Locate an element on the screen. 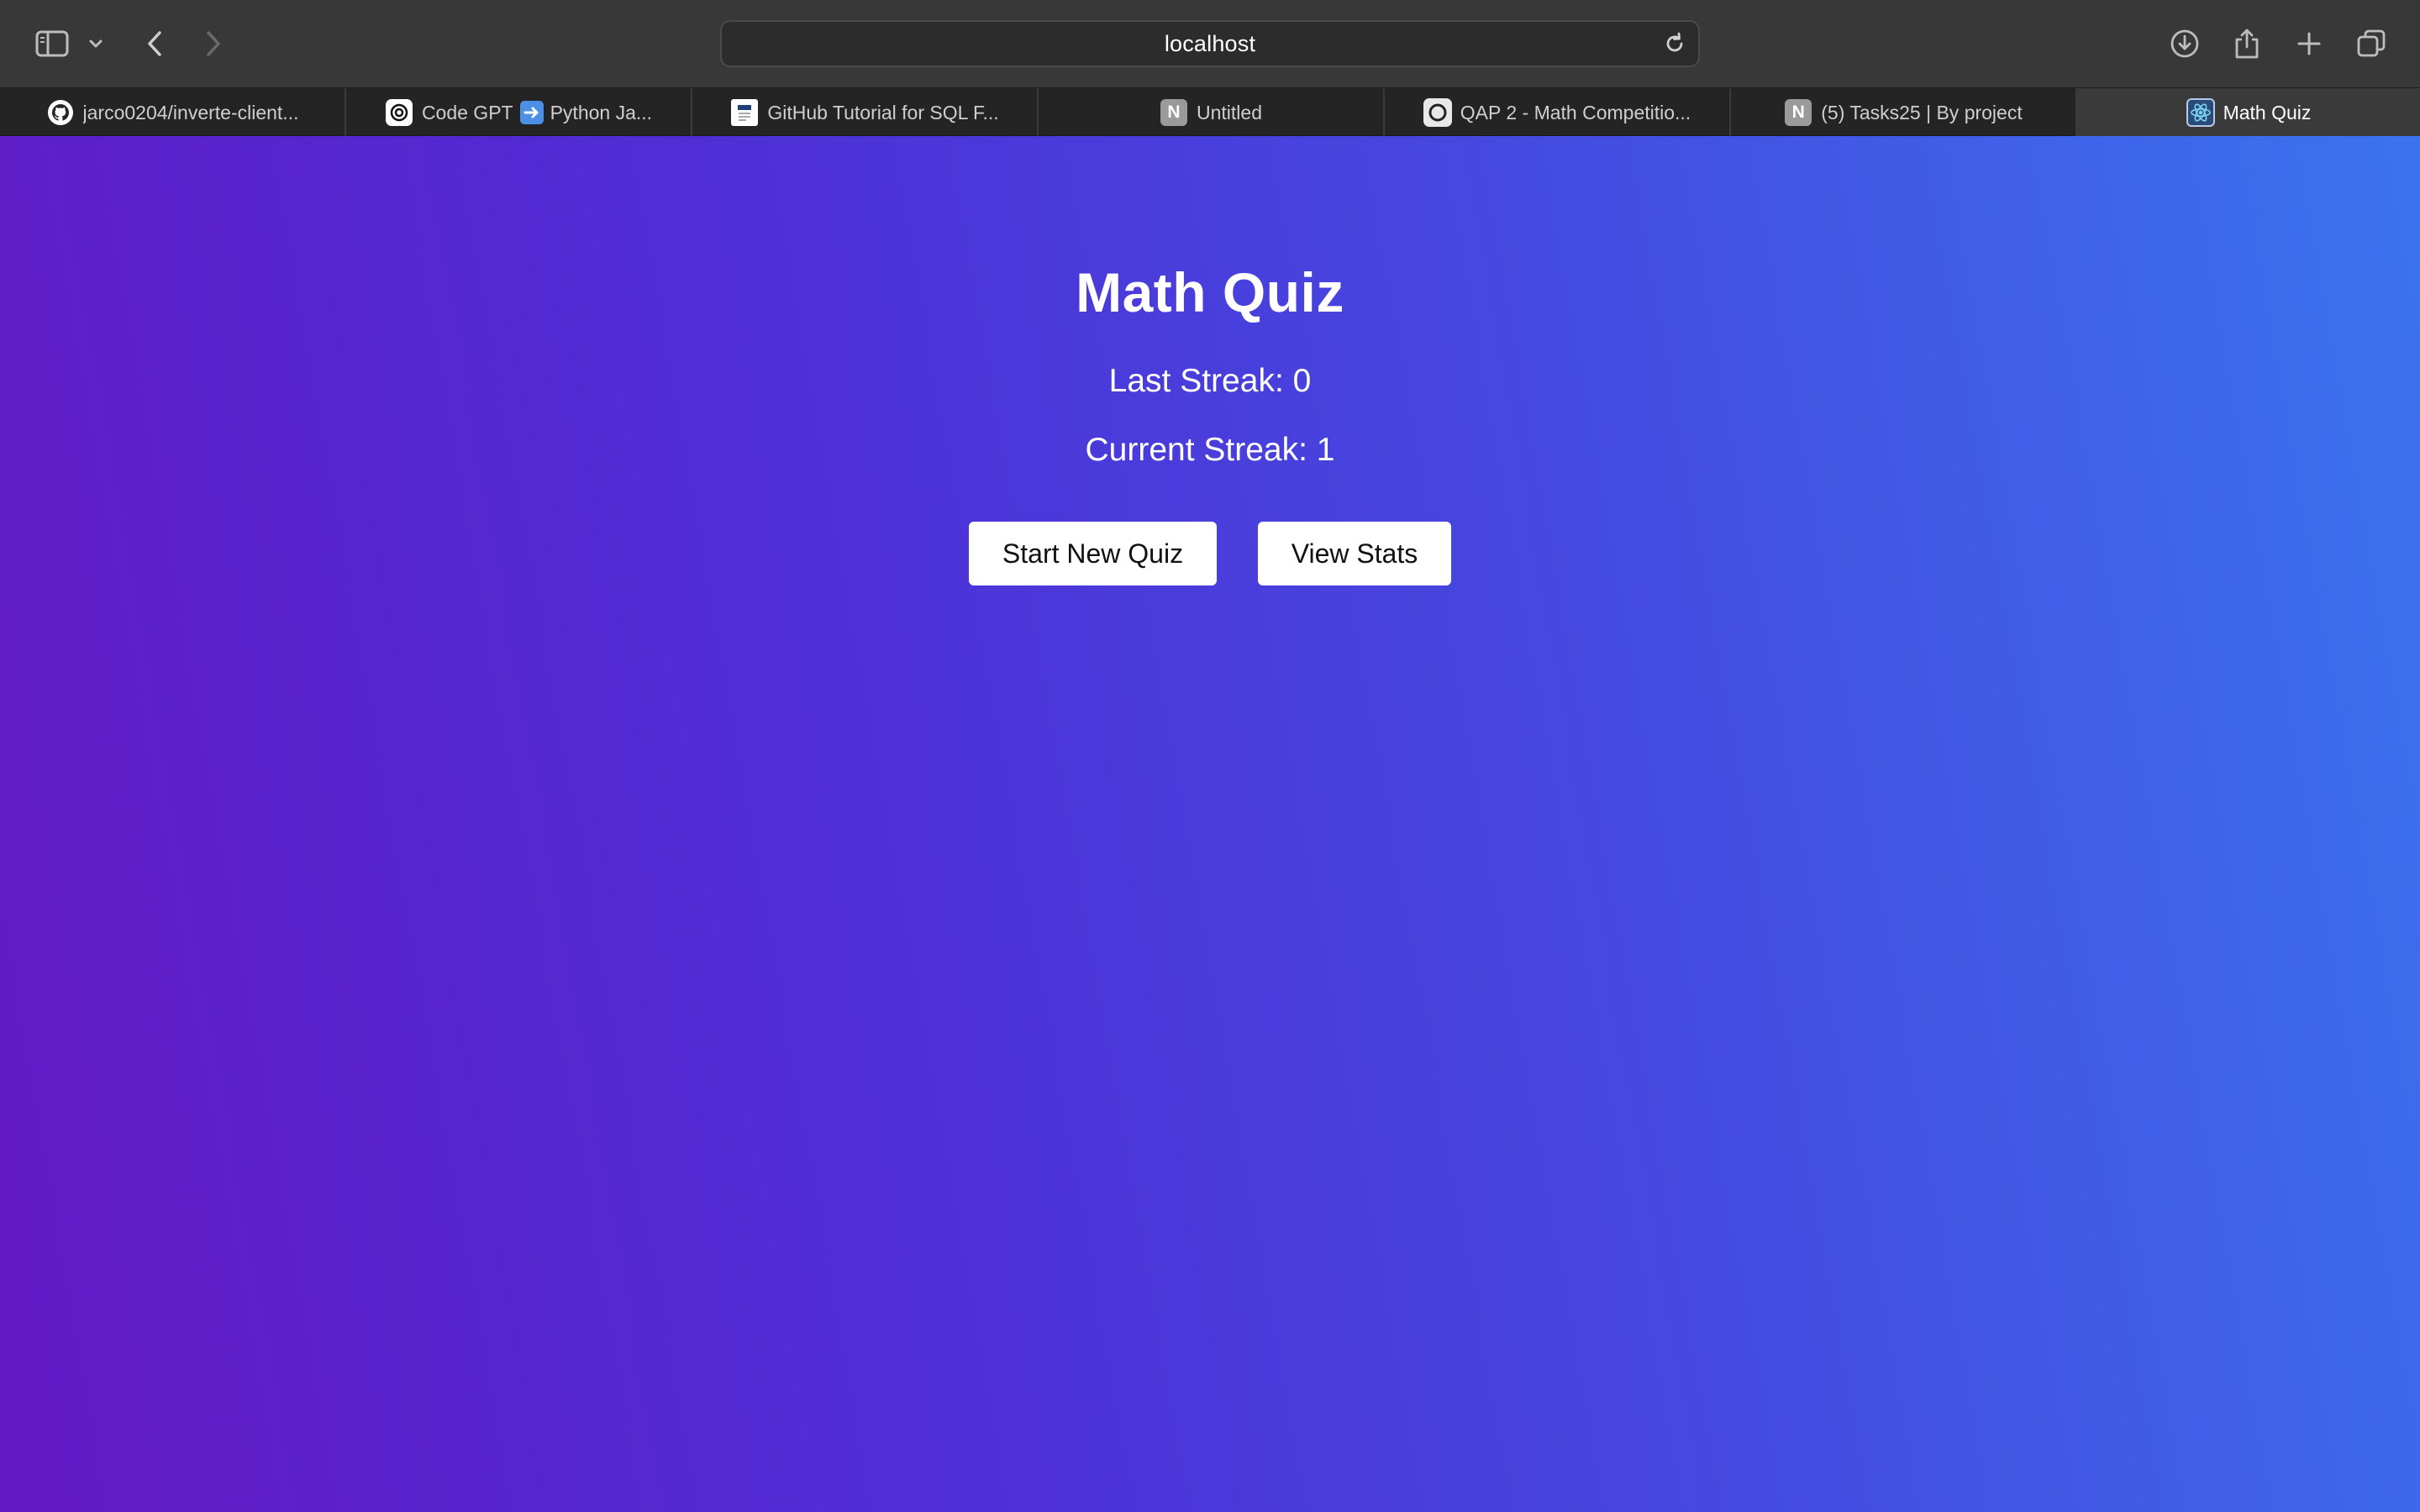 The width and height of the screenshot is (2420, 1512). share-icon is located at coordinates (2246, 44).